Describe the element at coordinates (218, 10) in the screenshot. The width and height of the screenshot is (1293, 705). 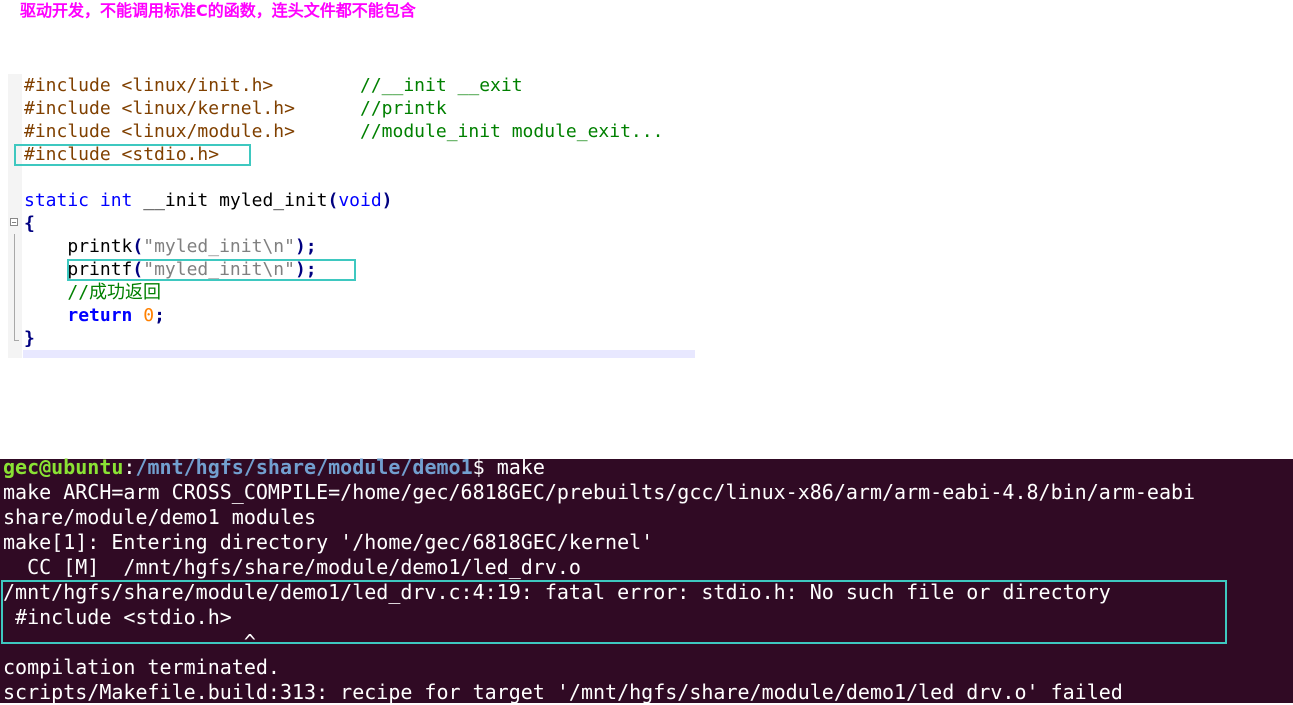
I see `note-title: 驱动开发，不能调用标准C的函数，连头文件都不能包含` at that location.